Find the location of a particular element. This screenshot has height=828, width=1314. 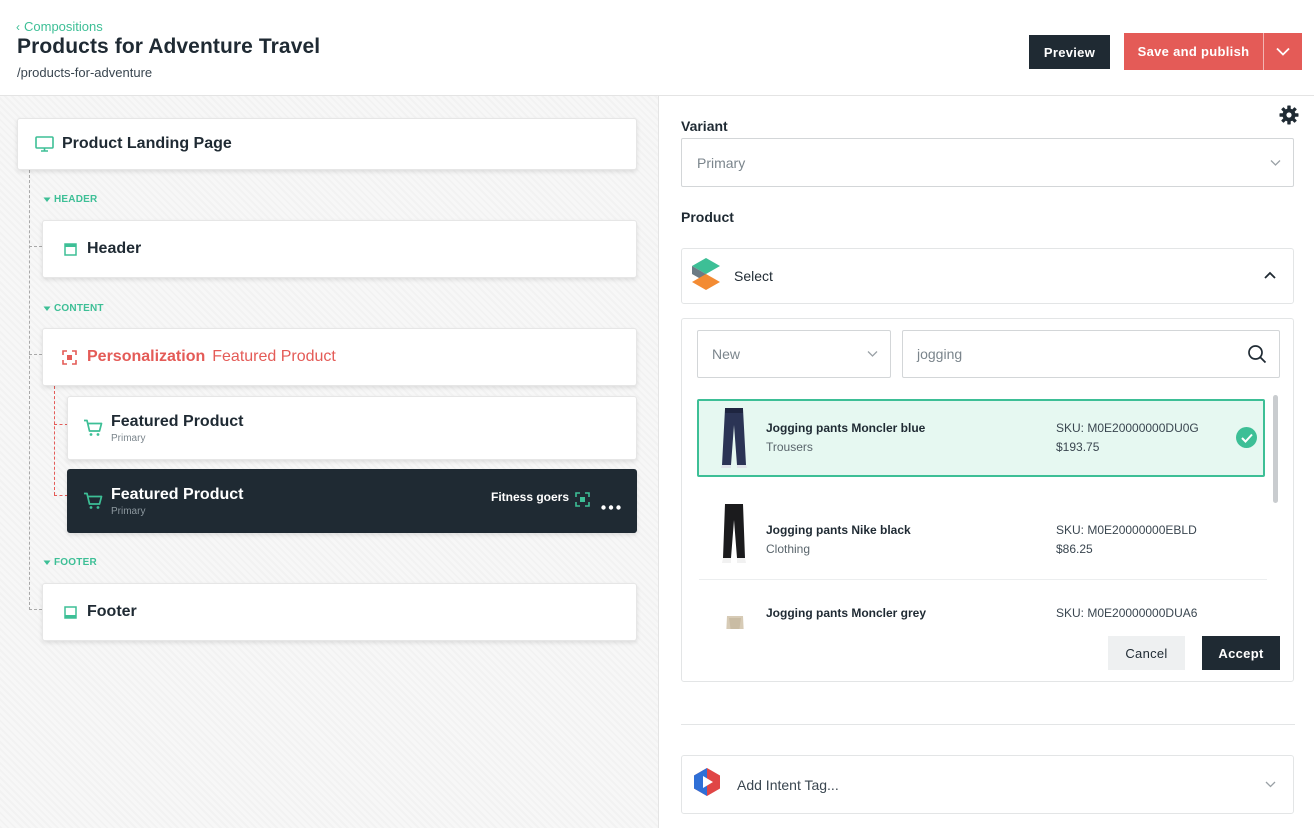

cancel-button: Cancel is located at coordinates (1146, 653).